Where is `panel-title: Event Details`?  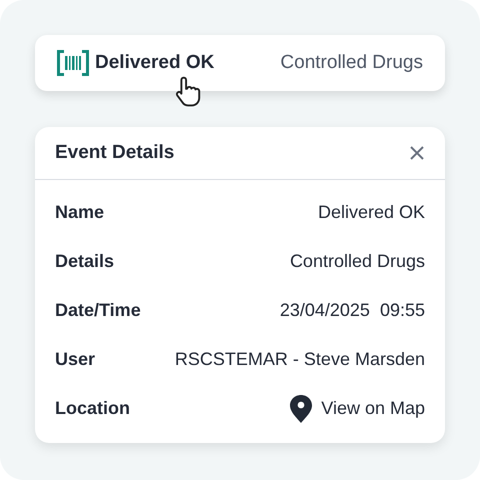
panel-title: Event Details is located at coordinates (114, 153).